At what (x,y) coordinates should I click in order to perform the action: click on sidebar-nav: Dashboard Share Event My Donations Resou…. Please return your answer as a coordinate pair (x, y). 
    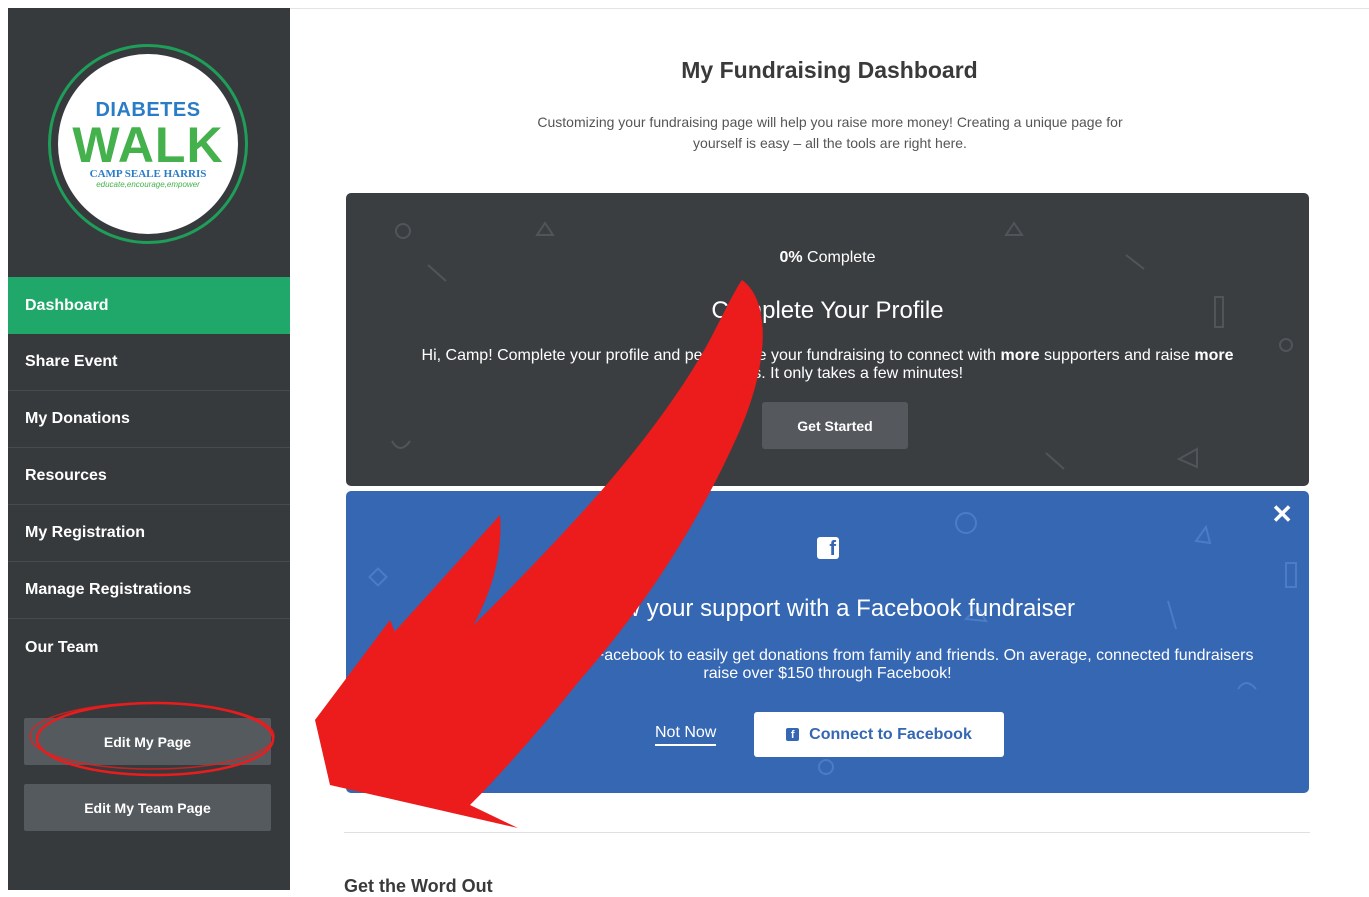
    Looking at the image, I should click on (149, 476).